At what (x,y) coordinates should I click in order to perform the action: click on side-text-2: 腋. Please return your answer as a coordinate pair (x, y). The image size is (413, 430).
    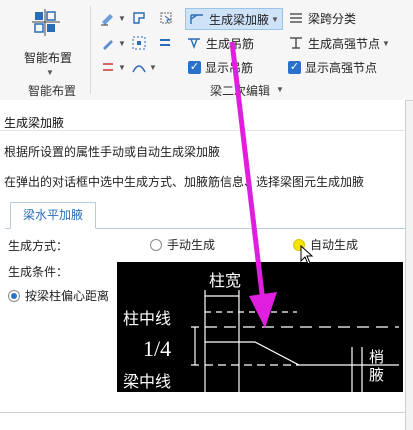
    Looking at the image, I should click on (376, 375).